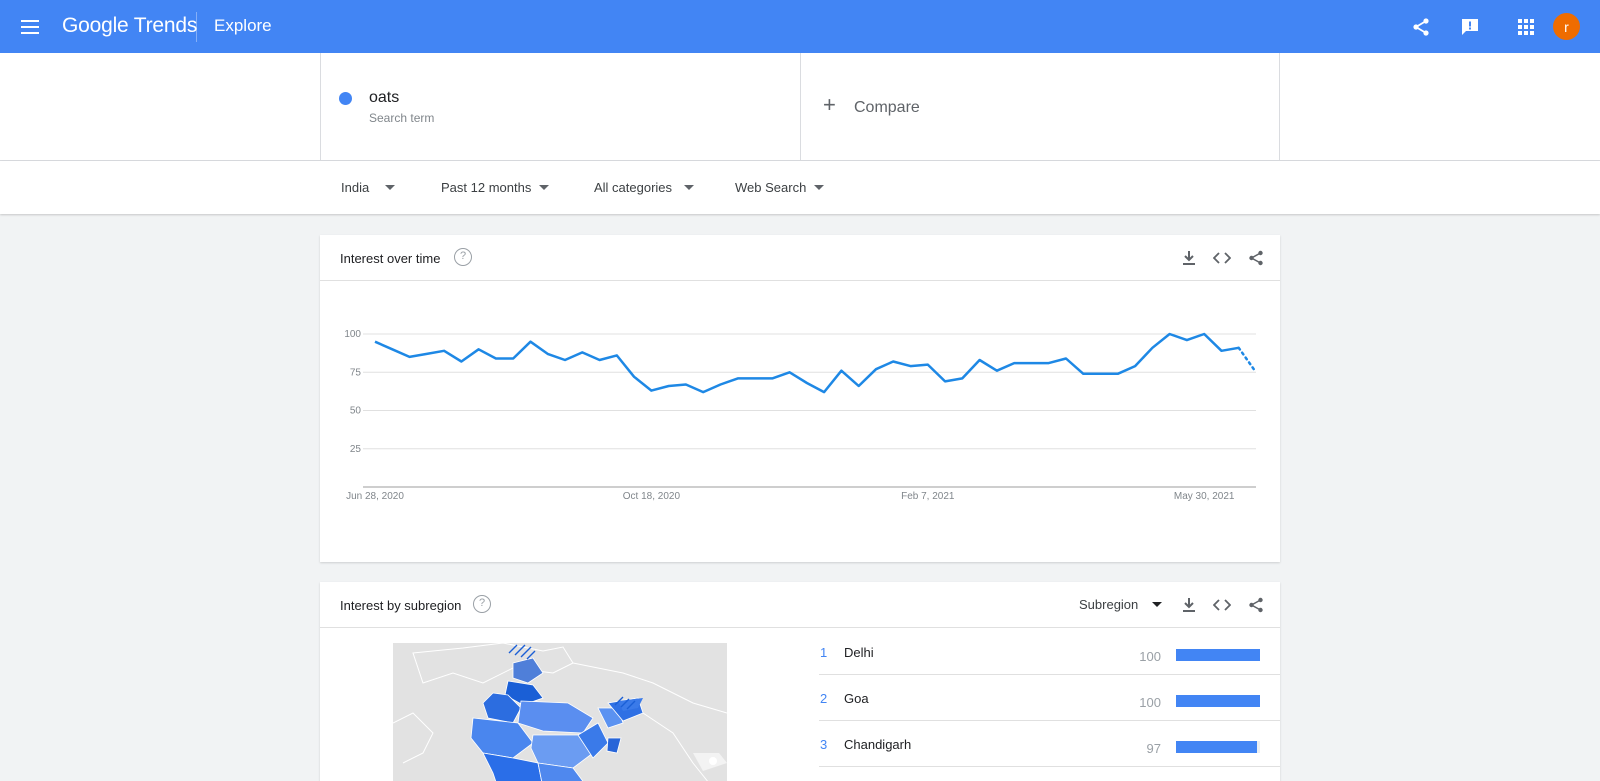 This screenshot has height=781, width=1600. I want to click on category-filter-label: All categories, so click(633, 187).